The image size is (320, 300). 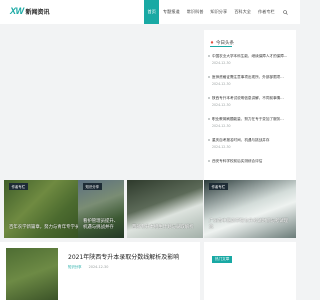 I want to click on logo-mark: XW, so click(x=17, y=11).